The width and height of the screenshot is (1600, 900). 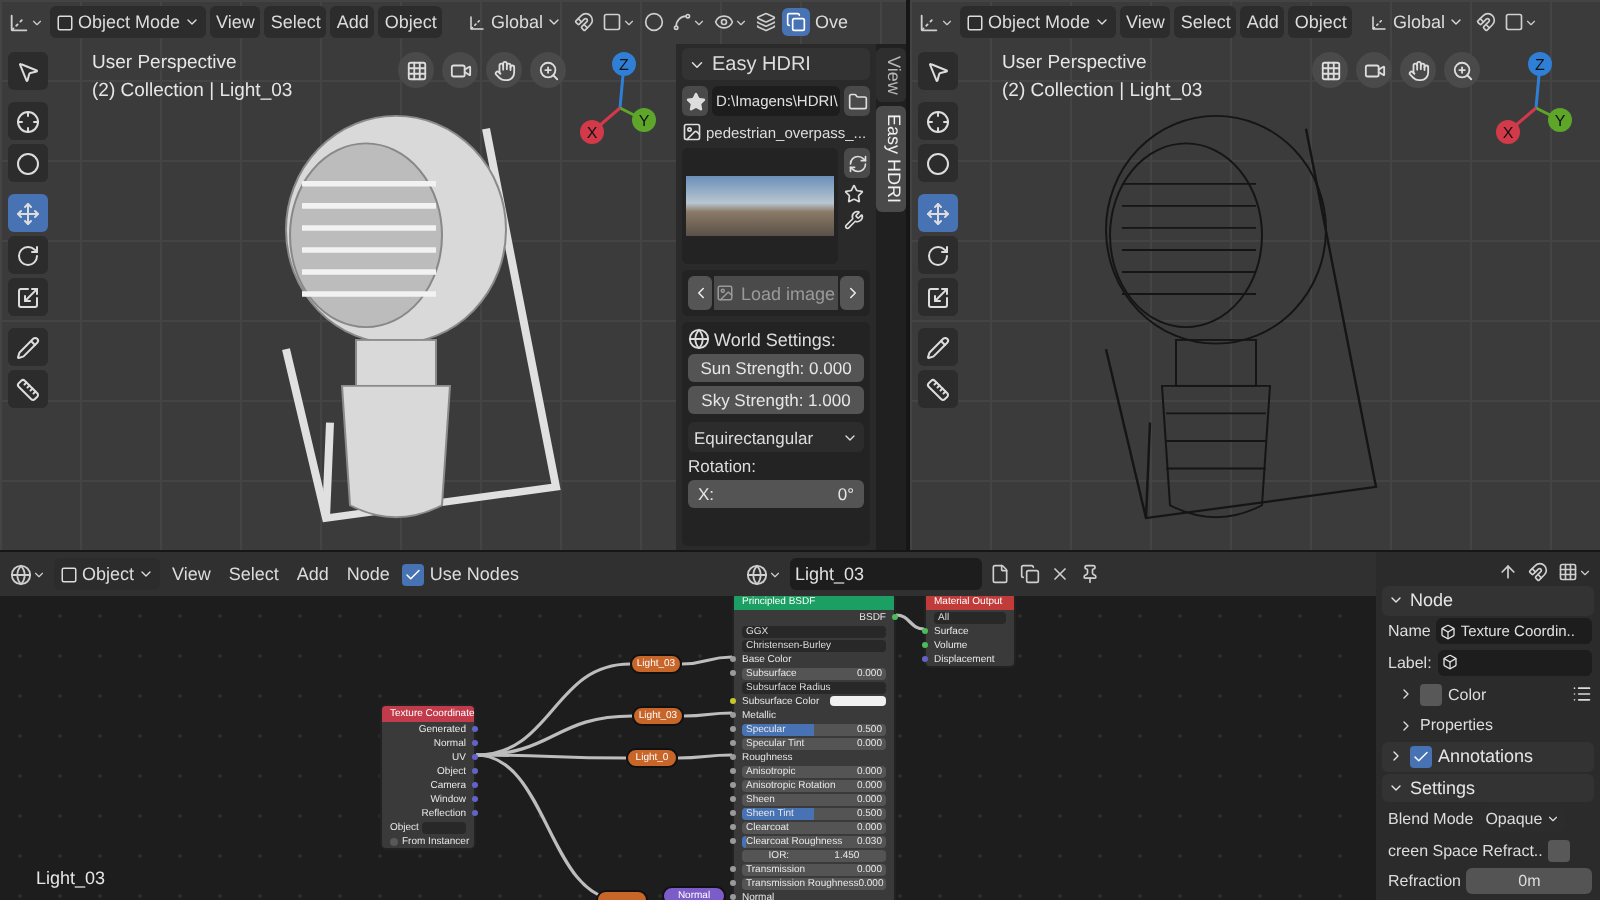 What do you see at coordinates (1488, 756) in the screenshot?
I see `section-header: Annotations` at bounding box center [1488, 756].